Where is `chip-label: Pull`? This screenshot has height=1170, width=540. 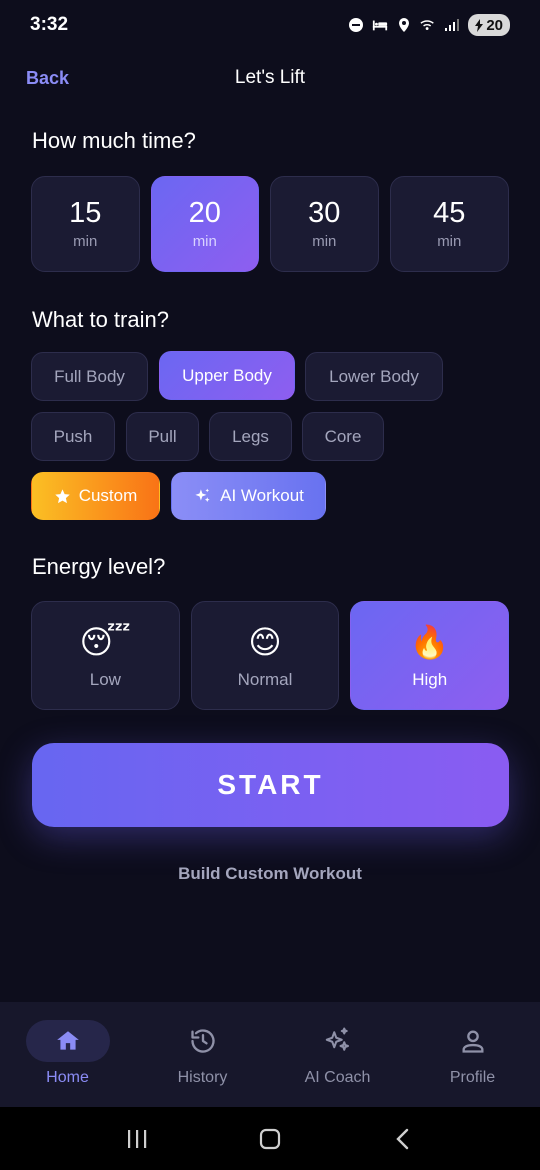
chip-label: Pull is located at coordinates (162, 436).